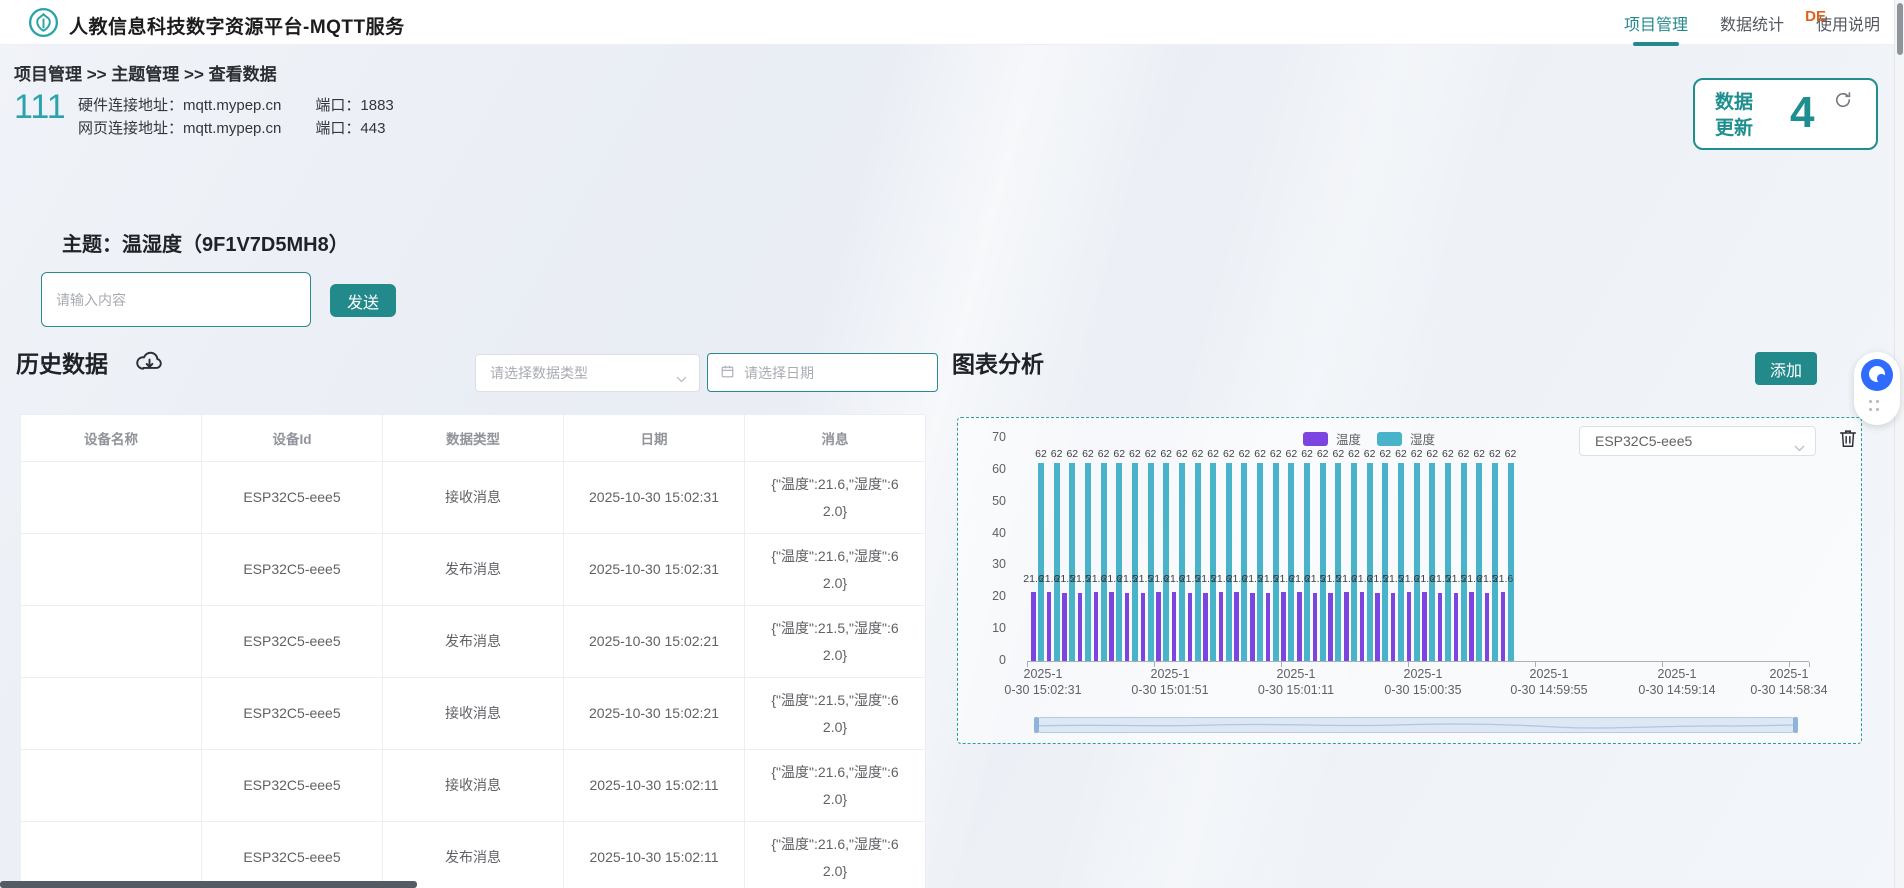 This screenshot has height=888, width=1904. What do you see at coordinates (1036, 725) in the screenshot?
I see `datazoom-left-handle` at bounding box center [1036, 725].